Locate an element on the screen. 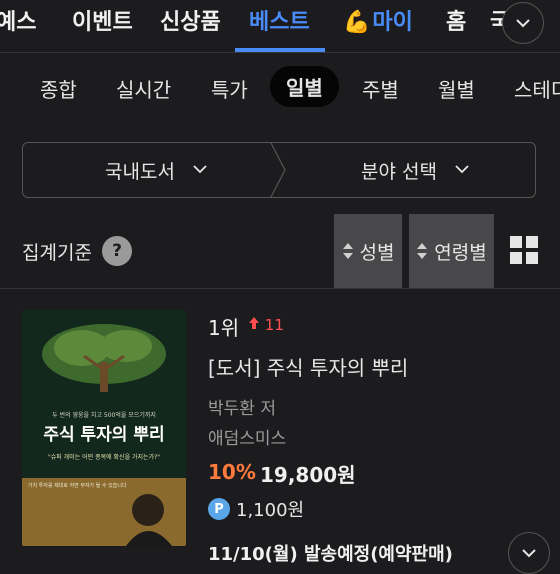 The height and width of the screenshot is (574, 560). breadcrumb-separator-icon is located at coordinates (278, 170).